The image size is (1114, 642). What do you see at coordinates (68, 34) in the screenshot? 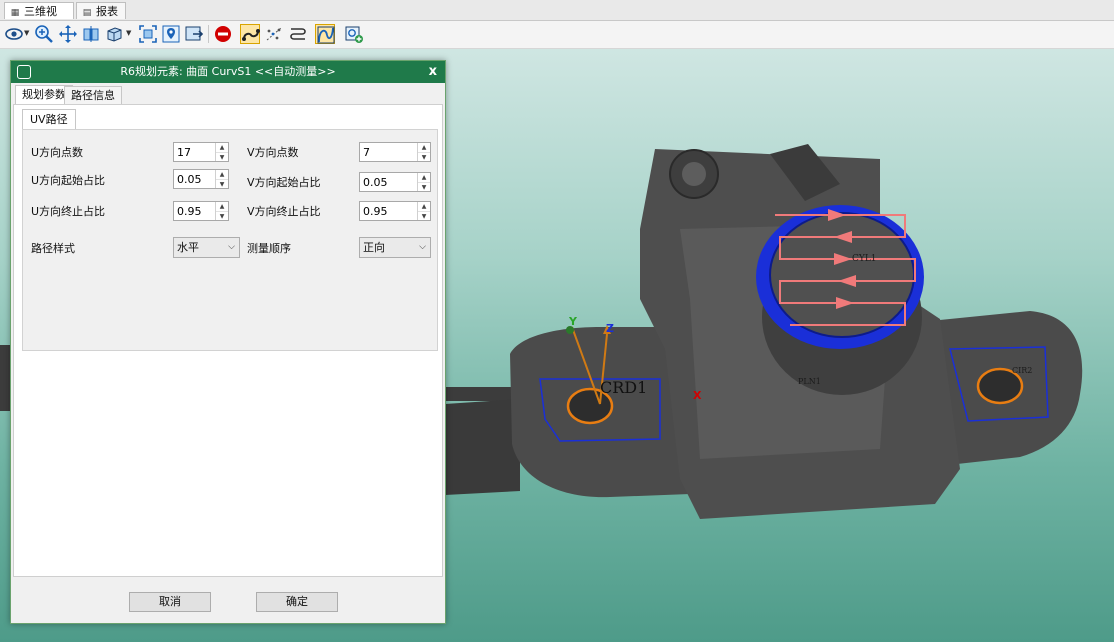
I see `pan-move-icon` at bounding box center [68, 34].